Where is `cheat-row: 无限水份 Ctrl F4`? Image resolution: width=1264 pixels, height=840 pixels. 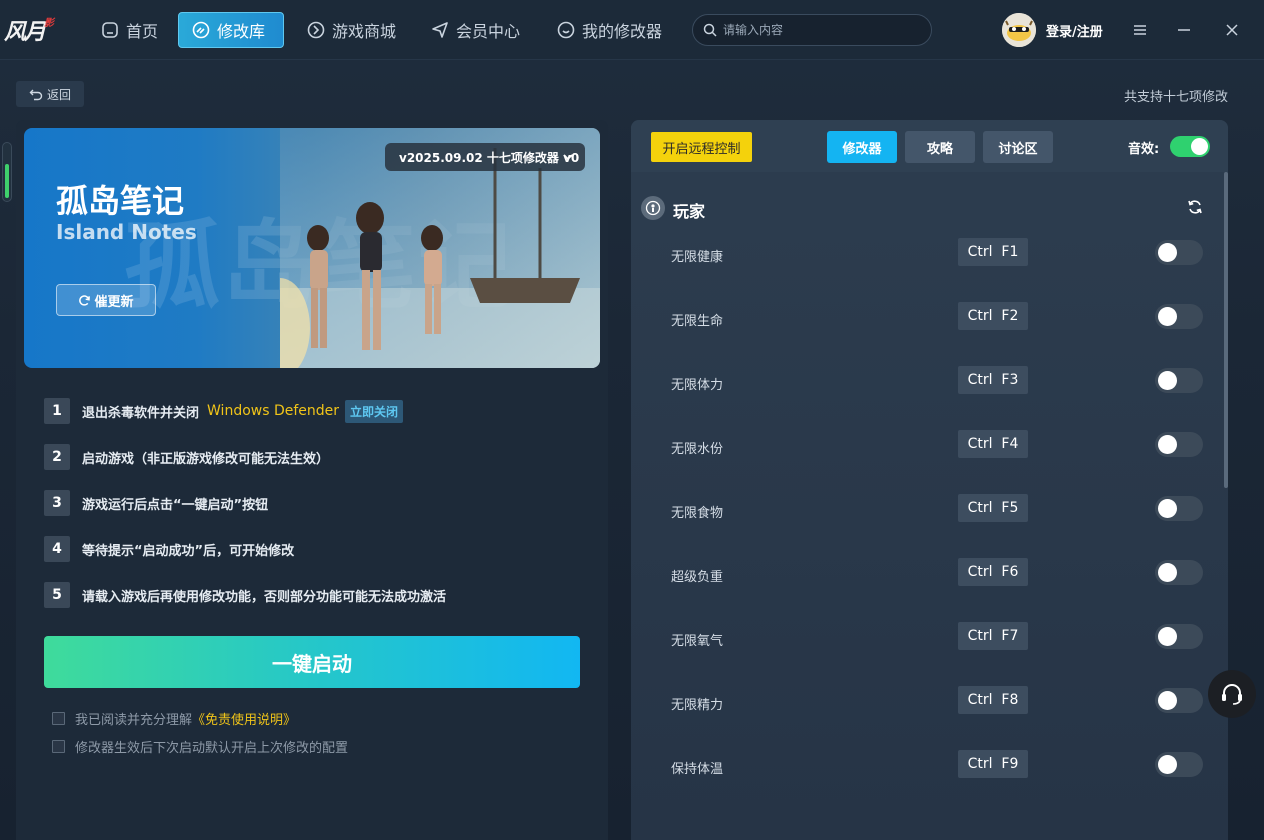 cheat-row: 无限水份 Ctrl F4 is located at coordinates (929, 446).